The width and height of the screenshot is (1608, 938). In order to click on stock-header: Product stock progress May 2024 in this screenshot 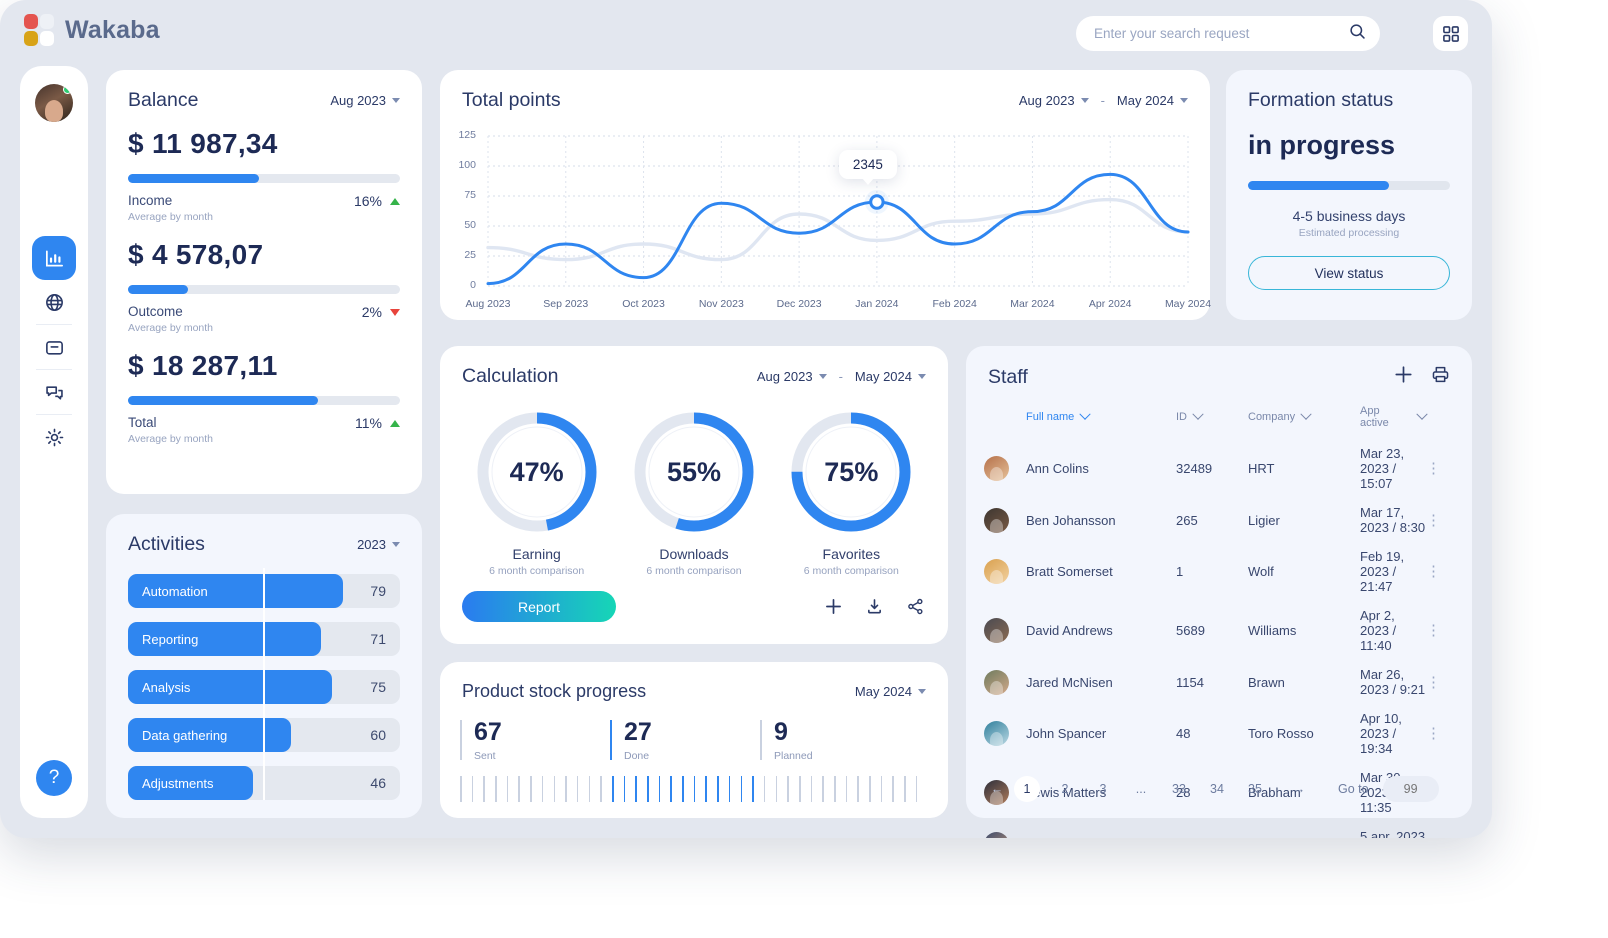, I will do `click(694, 682)`.